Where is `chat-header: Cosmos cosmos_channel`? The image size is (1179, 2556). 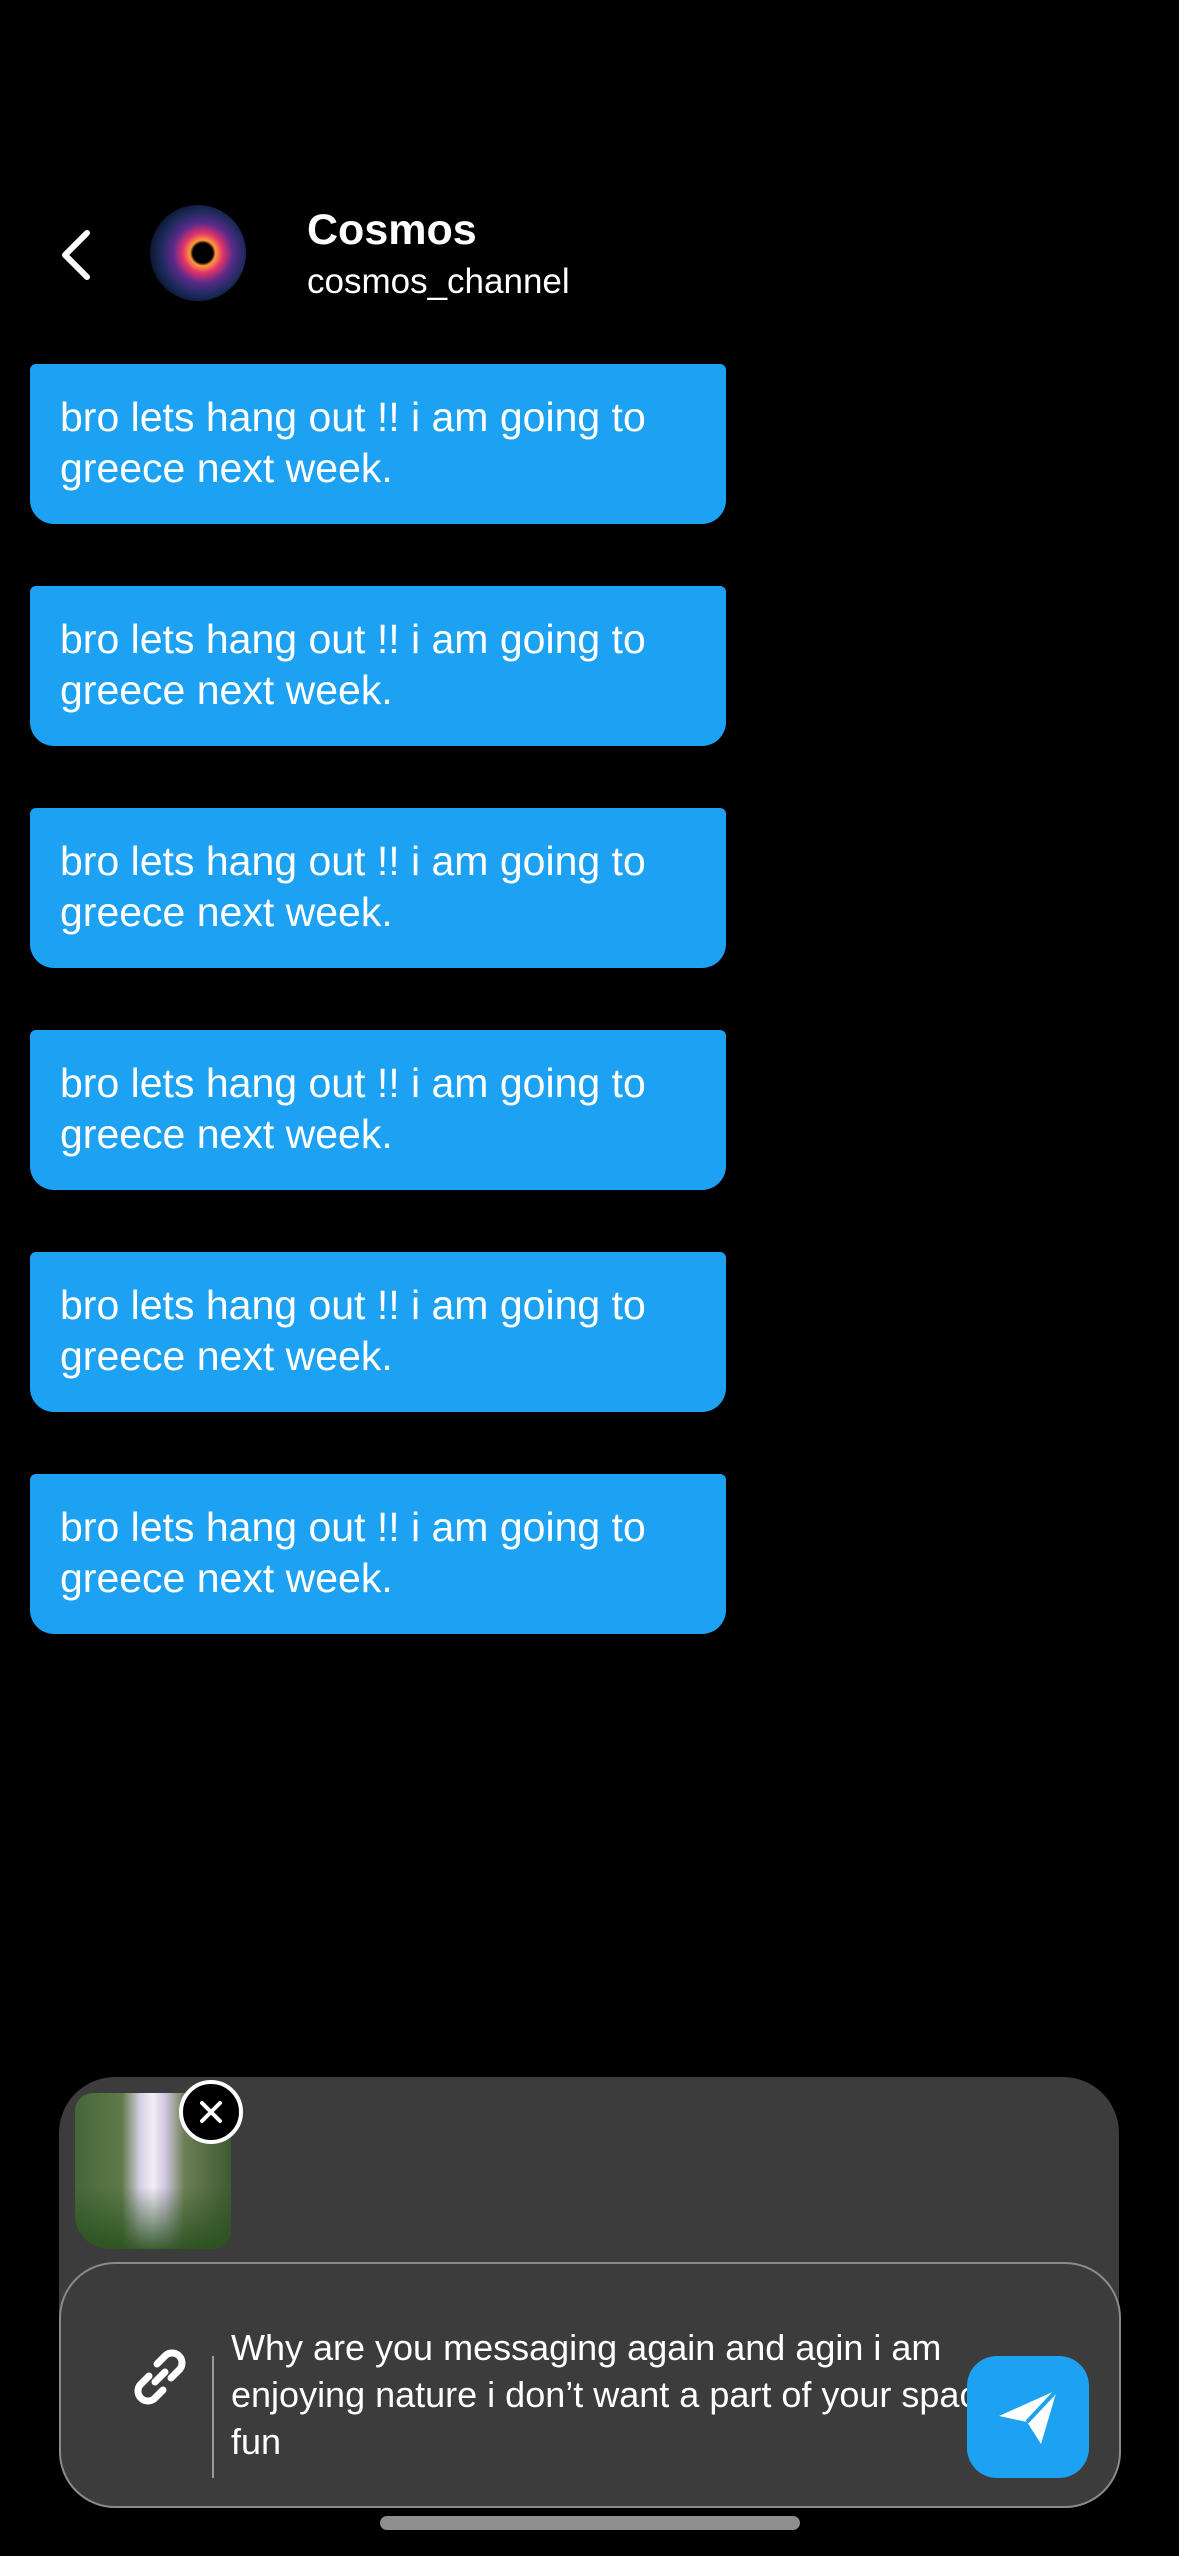
chat-header: Cosmos cosmos_channel is located at coordinates (589, 255).